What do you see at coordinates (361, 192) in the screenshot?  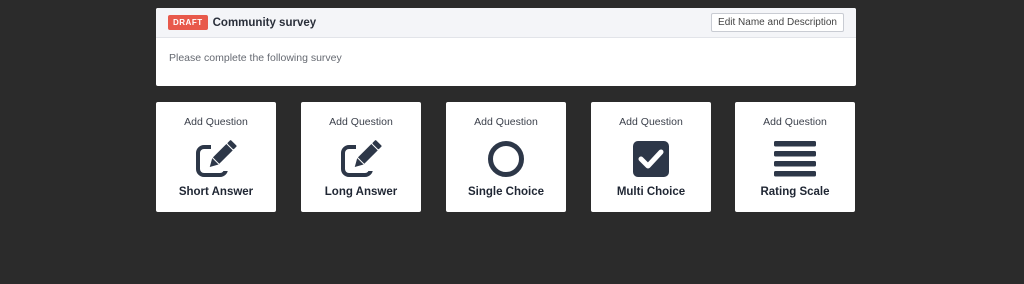 I see `question-type-label: Long Answer` at bounding box center [361, 192].